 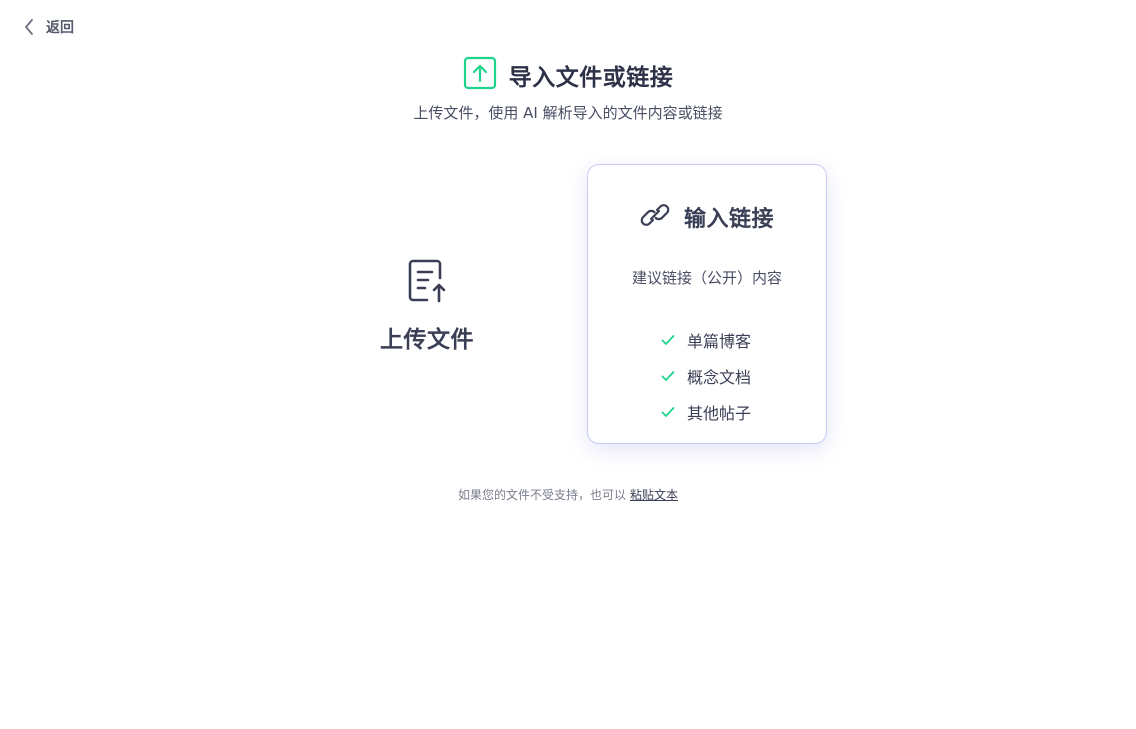 I want to click on list-item-label: 概念文档, so click(x=719, y=377).